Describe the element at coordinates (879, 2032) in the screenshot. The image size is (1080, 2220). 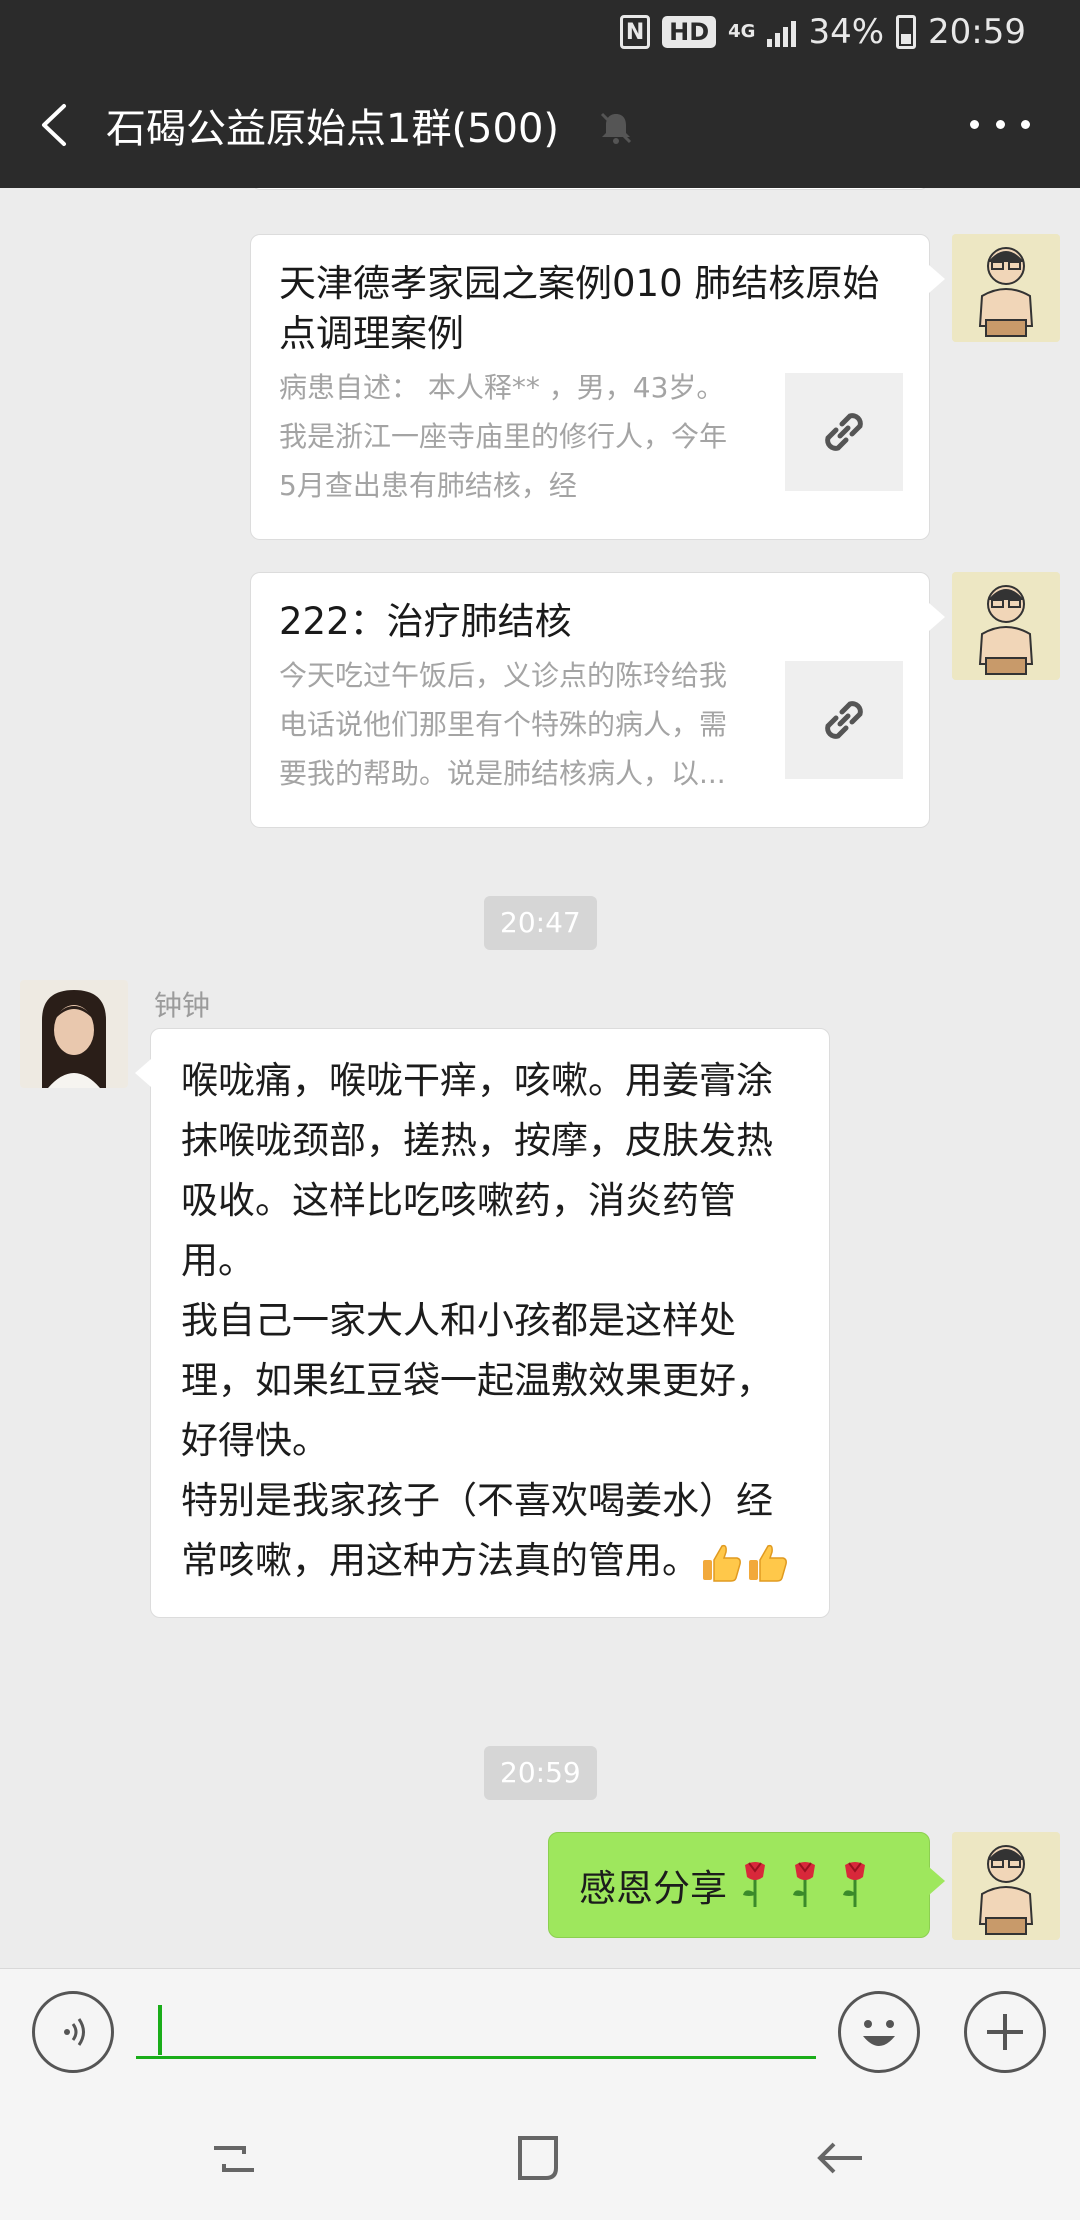
I see `emoji-icon` at that location.